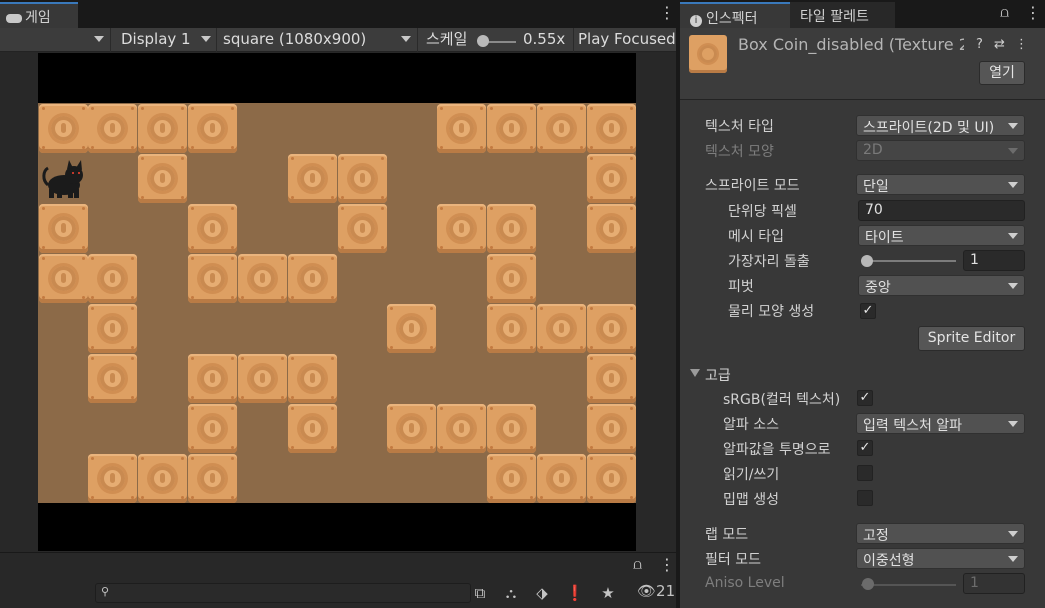 Image resolution: width=1045 pixels, height=608 pixels. What do you see at coordinates (851, 44) in the screenshot?
I see `asset-name: Box Coin_disabled (Texture 2D)` at bounding box center [851, 44].